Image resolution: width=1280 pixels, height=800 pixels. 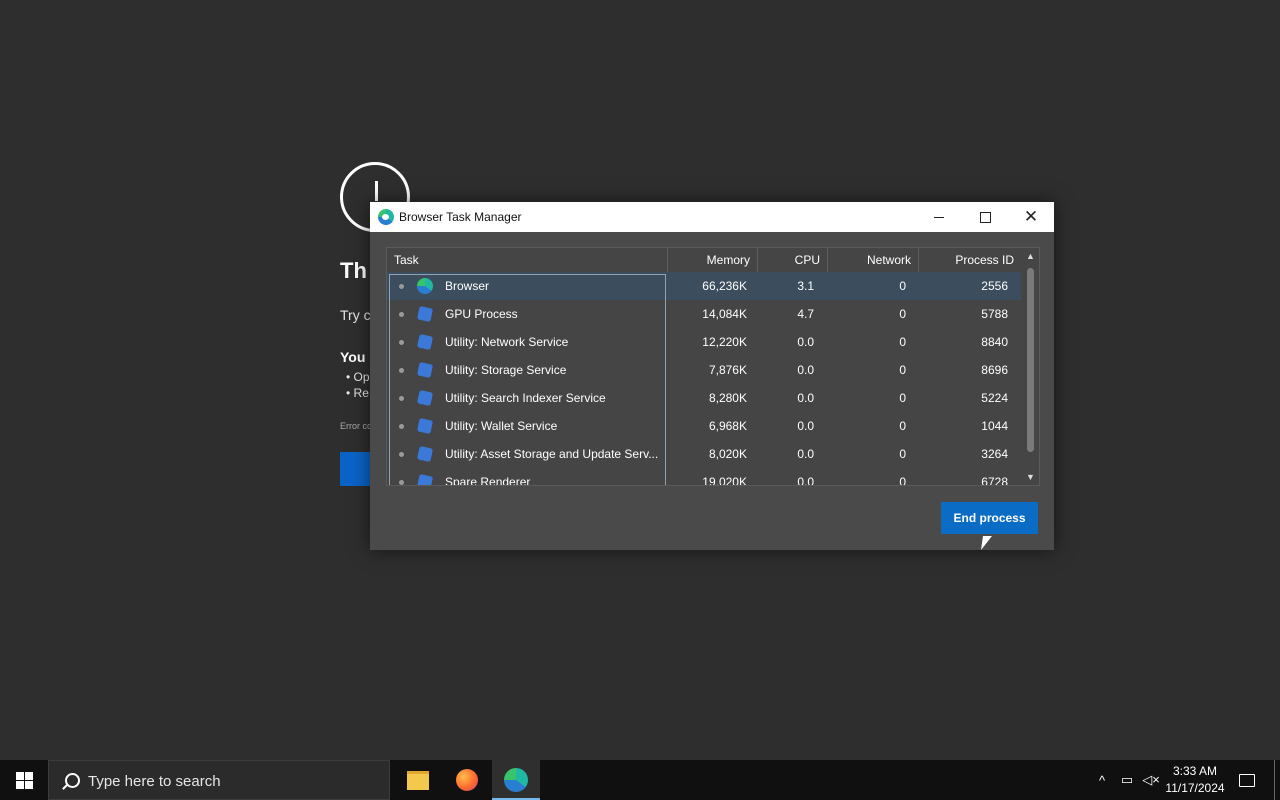 What do you see at coordinates (727, 370) in the screenshot?
I see `memory-value: 7,876K` at bounding box center [727, 370].